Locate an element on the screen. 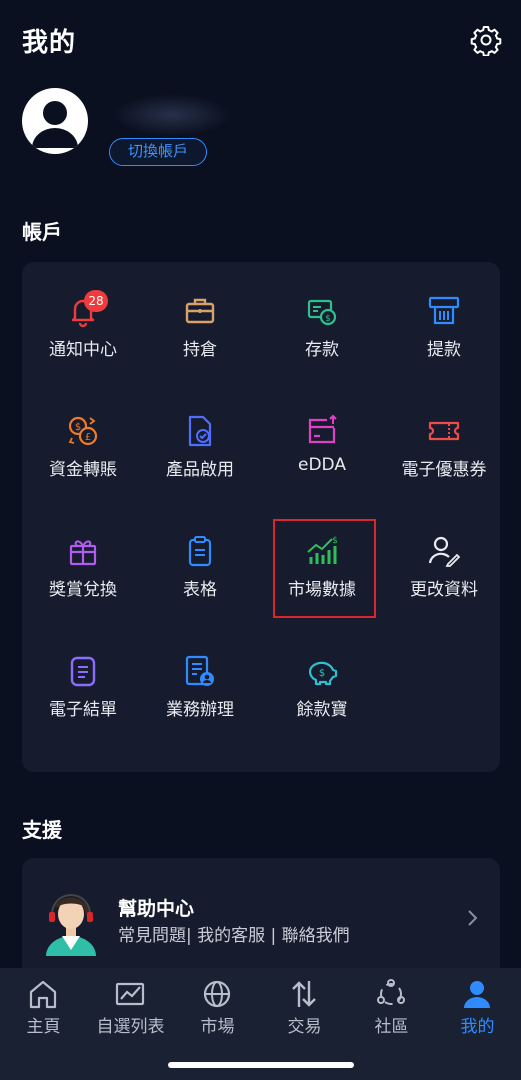  forms-item: 表格 is located at coordinates (200, 557).